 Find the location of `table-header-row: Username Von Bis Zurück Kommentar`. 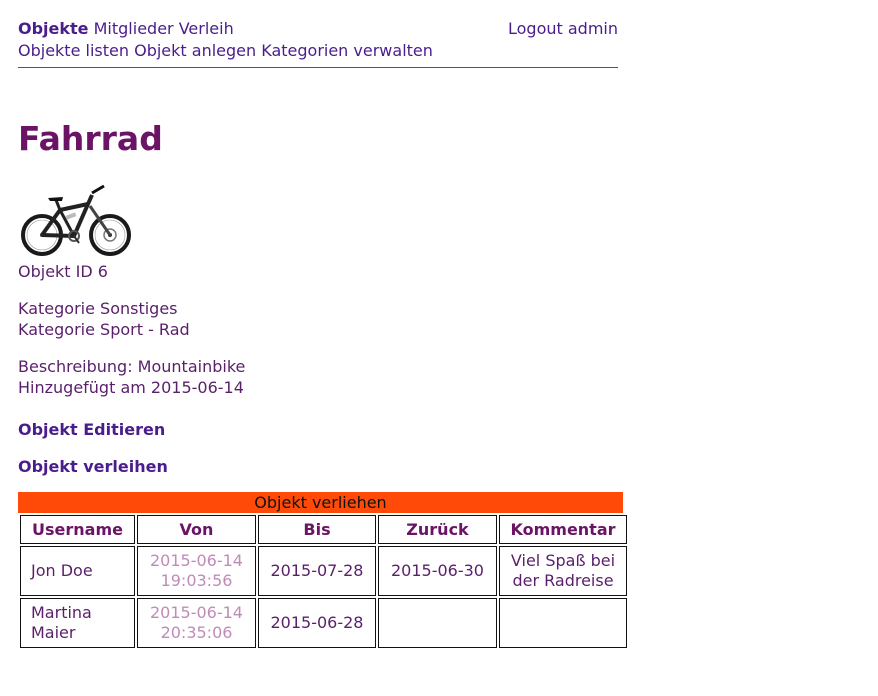

table-header-row: Username Von Bis Zurück Kommentar is located at coordinates (323, 529).